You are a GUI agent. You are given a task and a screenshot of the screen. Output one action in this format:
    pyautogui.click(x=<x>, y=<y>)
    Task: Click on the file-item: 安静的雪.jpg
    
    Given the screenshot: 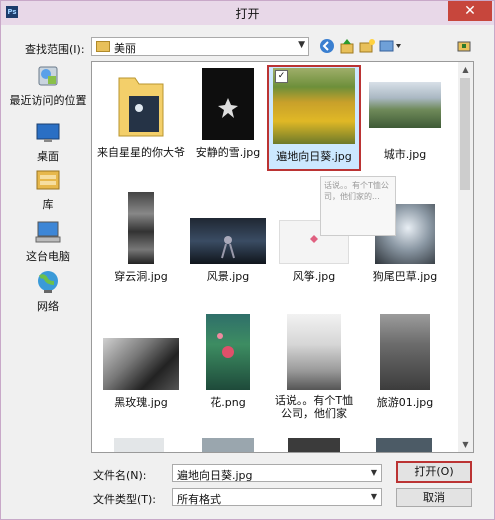 What is the action you would take?
    pyautogui.click(x=228, y=114)
    